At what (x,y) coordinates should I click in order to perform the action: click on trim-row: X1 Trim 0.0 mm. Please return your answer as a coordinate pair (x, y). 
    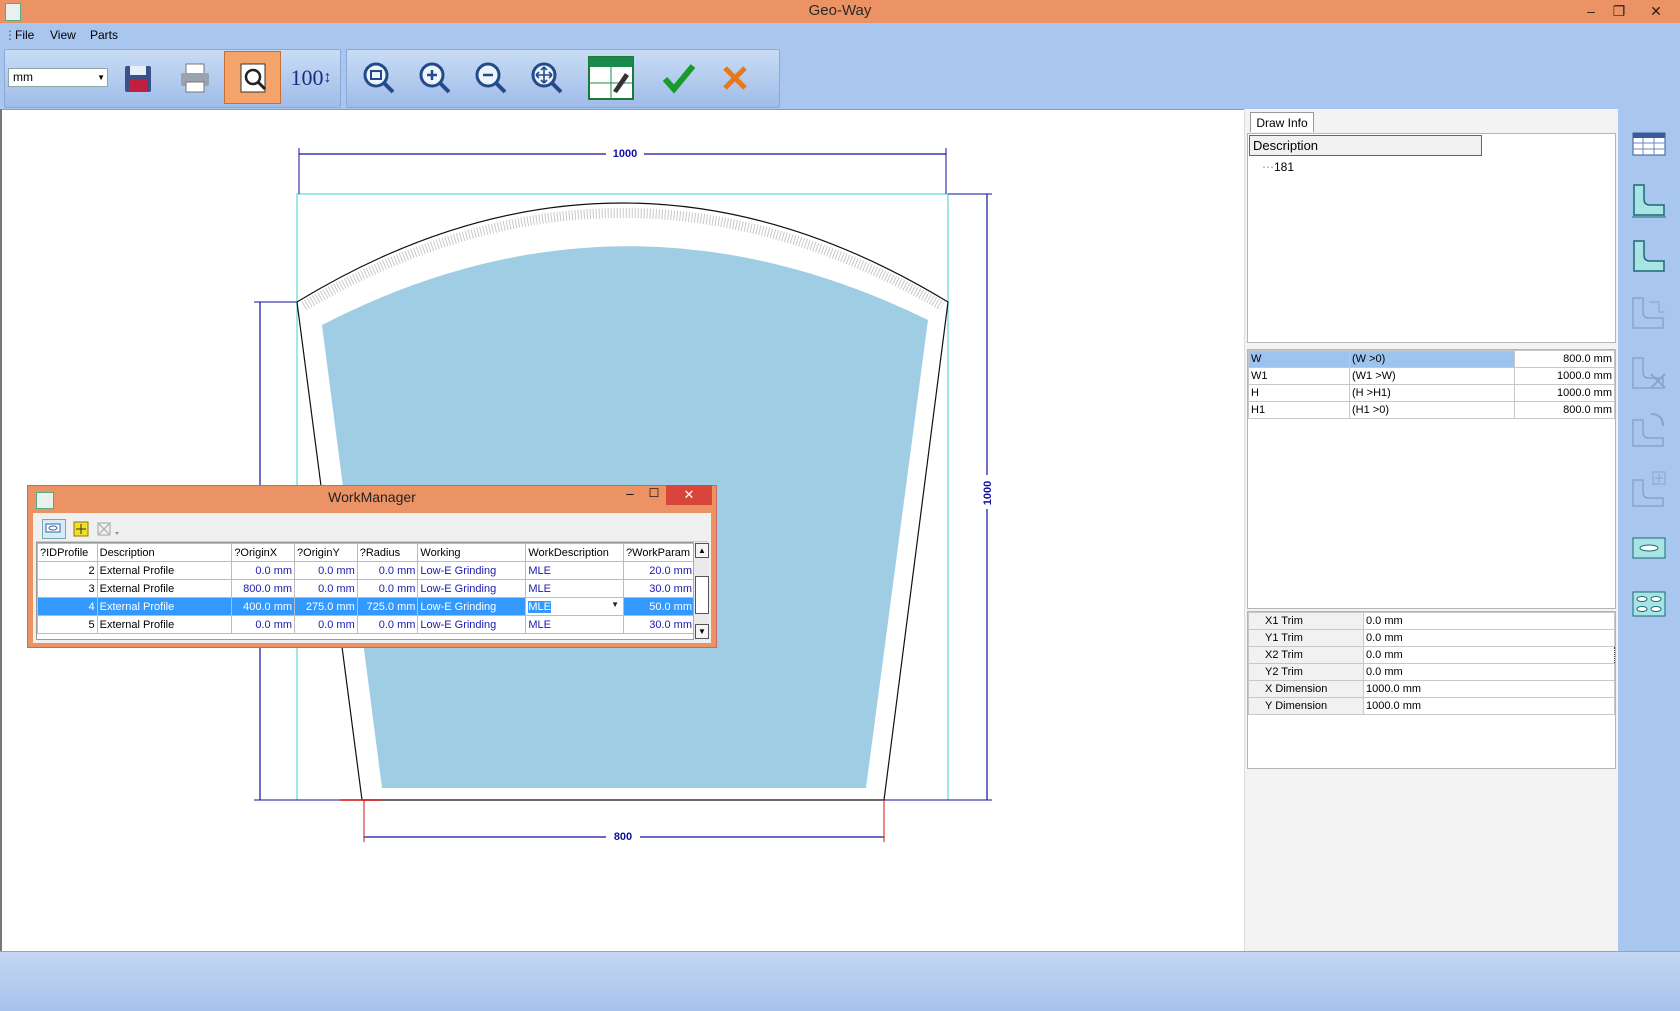
    Looking at the image, I should click on (1431, 621).